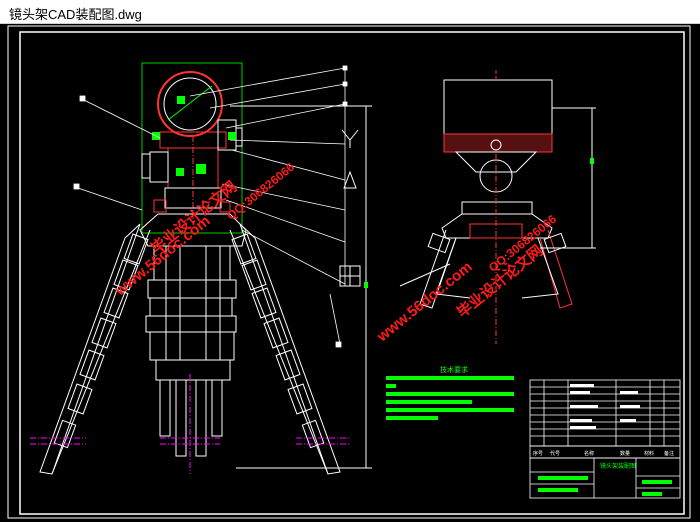 This screenshot has height=522, width=700. I want to click on title-block-header-4: 数量, so click(625, 453).